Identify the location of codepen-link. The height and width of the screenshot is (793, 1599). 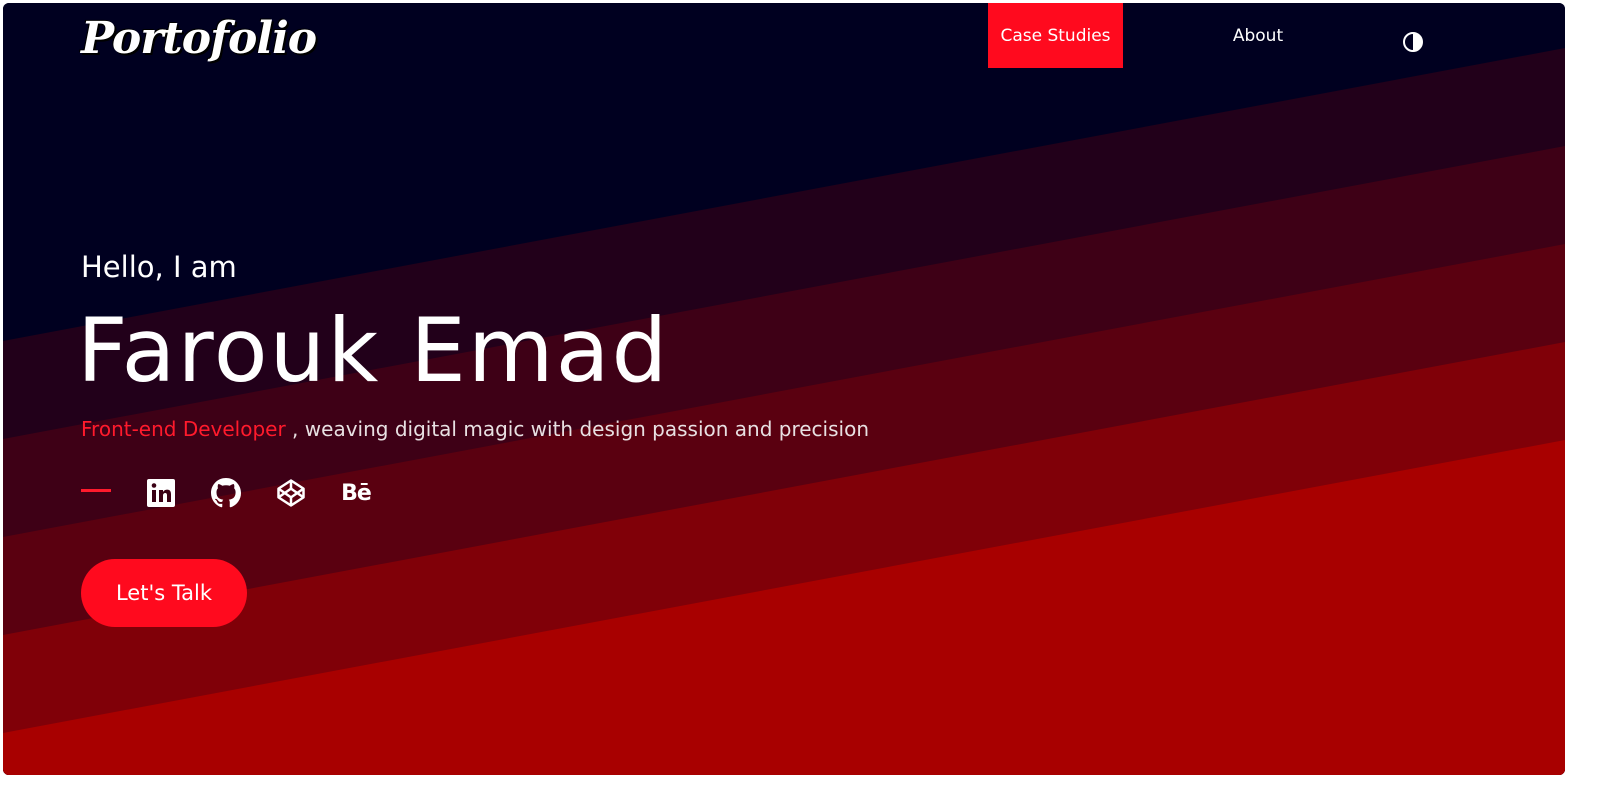
(291, 493).